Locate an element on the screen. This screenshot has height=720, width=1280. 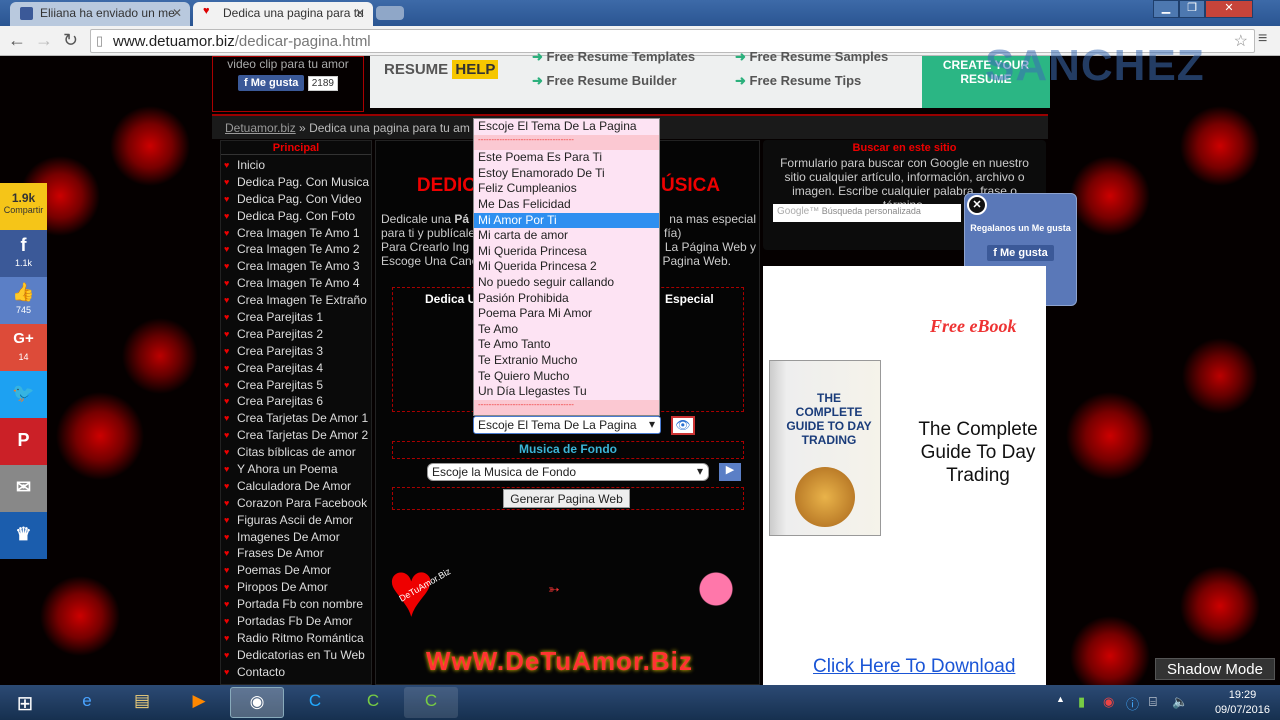
forward-icon: → is located at coordinates (44, 40).